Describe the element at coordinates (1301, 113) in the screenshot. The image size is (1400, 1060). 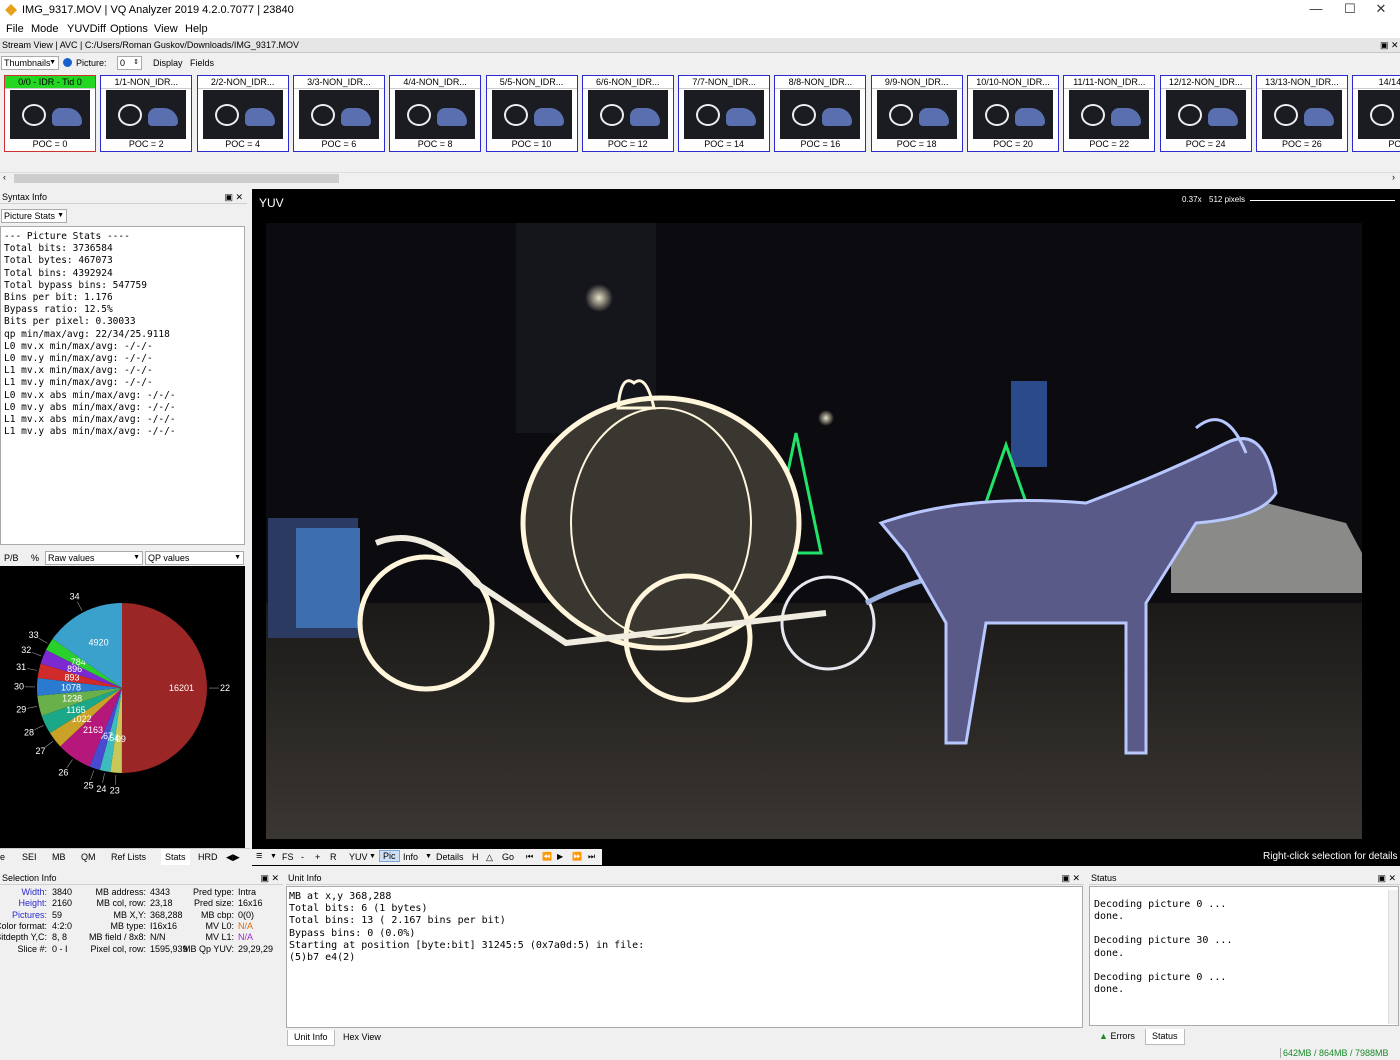
I see `thumbnail: 13/13-NON_IDR... POC = 26` at that location.